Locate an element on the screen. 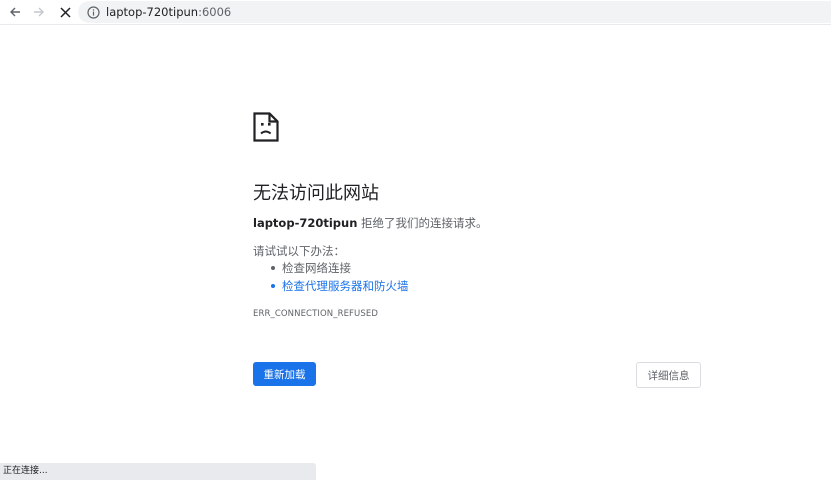  summary-text: 拒绝了我们的连接请求。 is located at coordinates (422, 223).